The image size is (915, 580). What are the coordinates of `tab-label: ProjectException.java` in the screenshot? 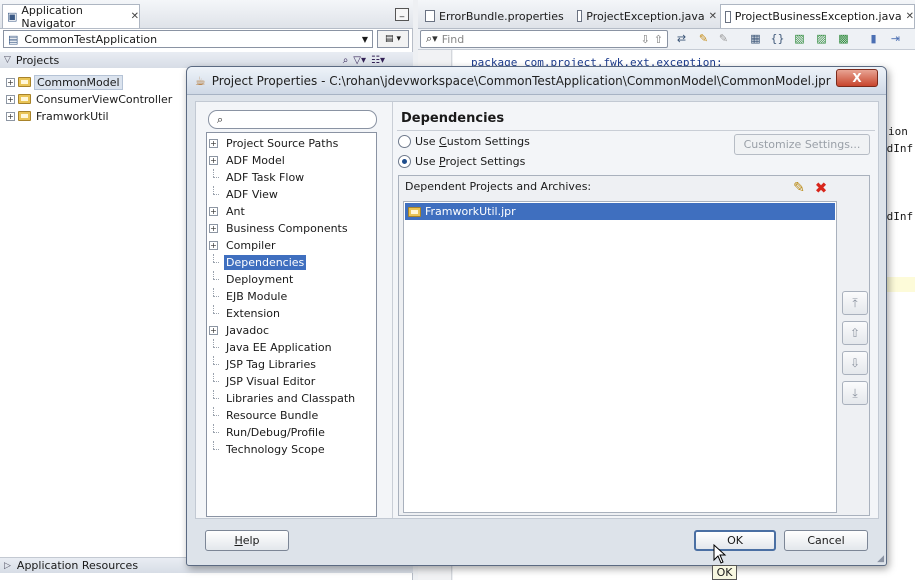 It's located at (645, 16).